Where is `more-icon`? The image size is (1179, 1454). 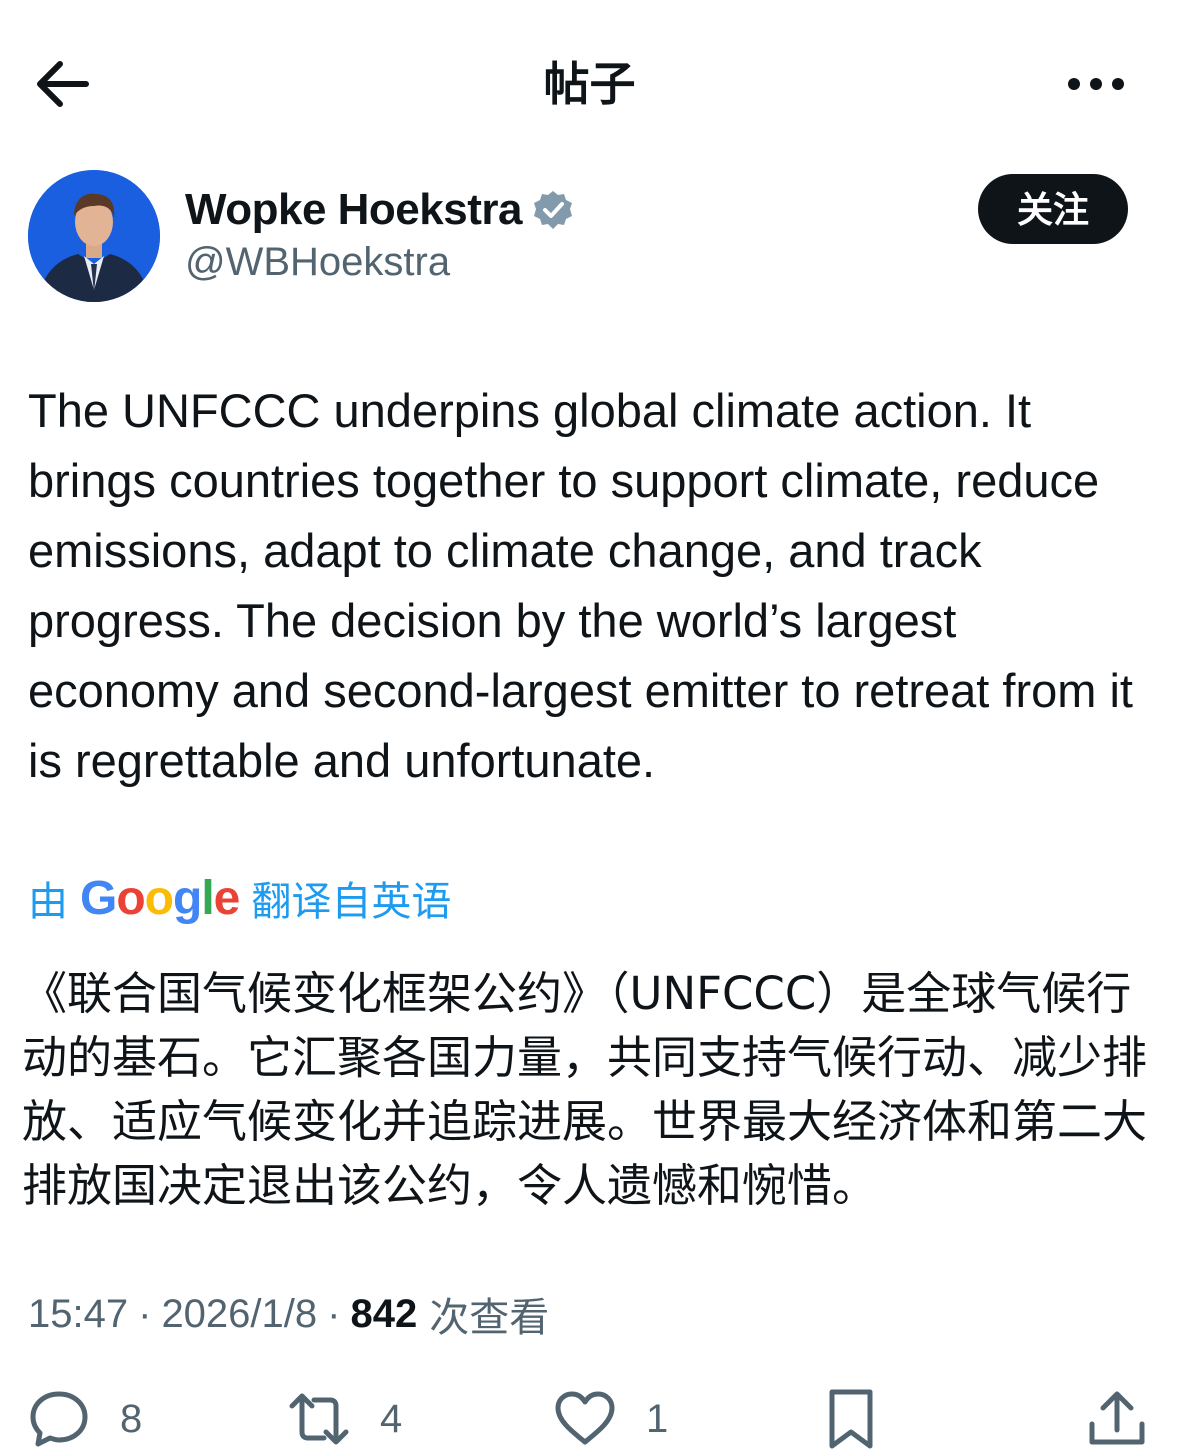 more-icon is located at coordinates (1096, 84).